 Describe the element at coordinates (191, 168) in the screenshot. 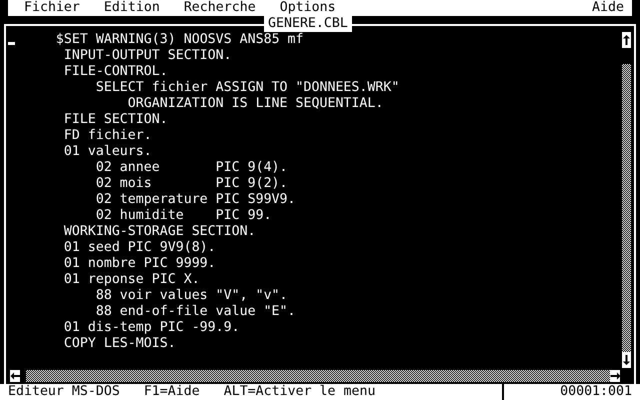

I see `code-line: 02 annee PIC 9(4).` at that location.